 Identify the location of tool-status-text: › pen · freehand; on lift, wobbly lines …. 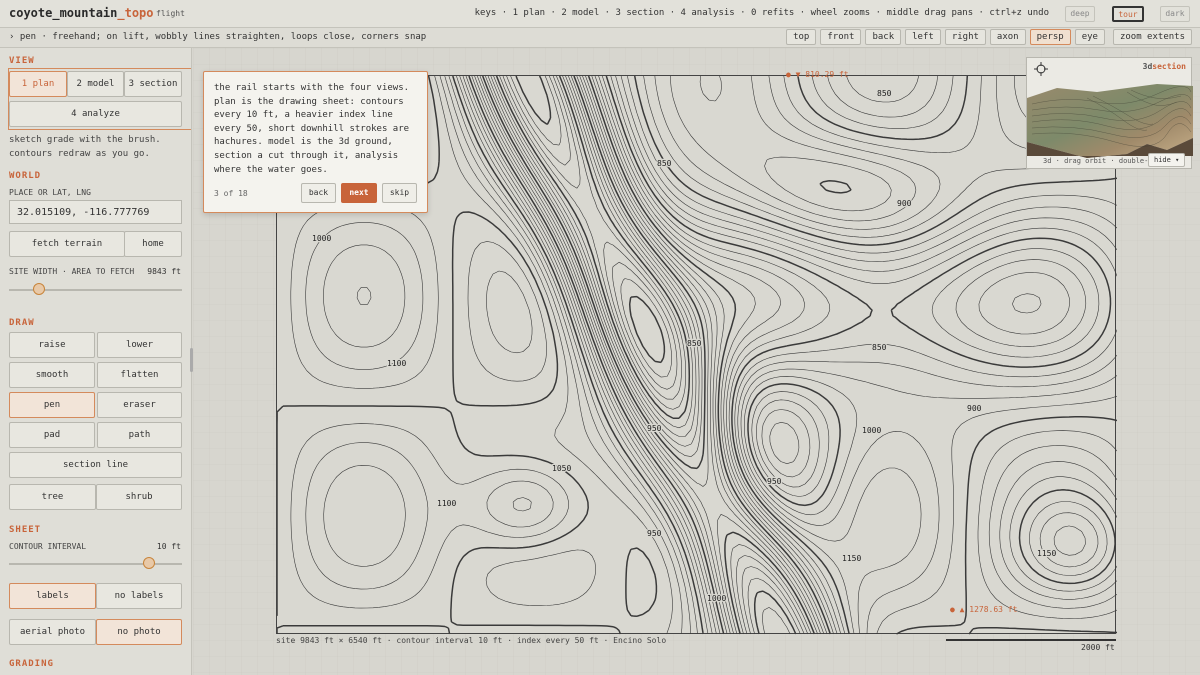
(218, 37).